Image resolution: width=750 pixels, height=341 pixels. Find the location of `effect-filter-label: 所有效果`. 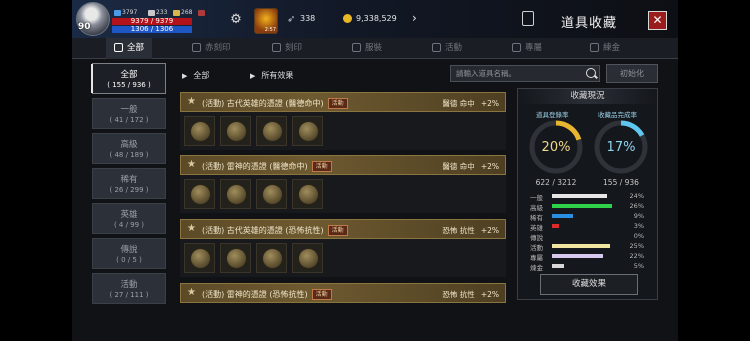

effect-filter-label: 所有效果 is located at coordinates (277, 75).